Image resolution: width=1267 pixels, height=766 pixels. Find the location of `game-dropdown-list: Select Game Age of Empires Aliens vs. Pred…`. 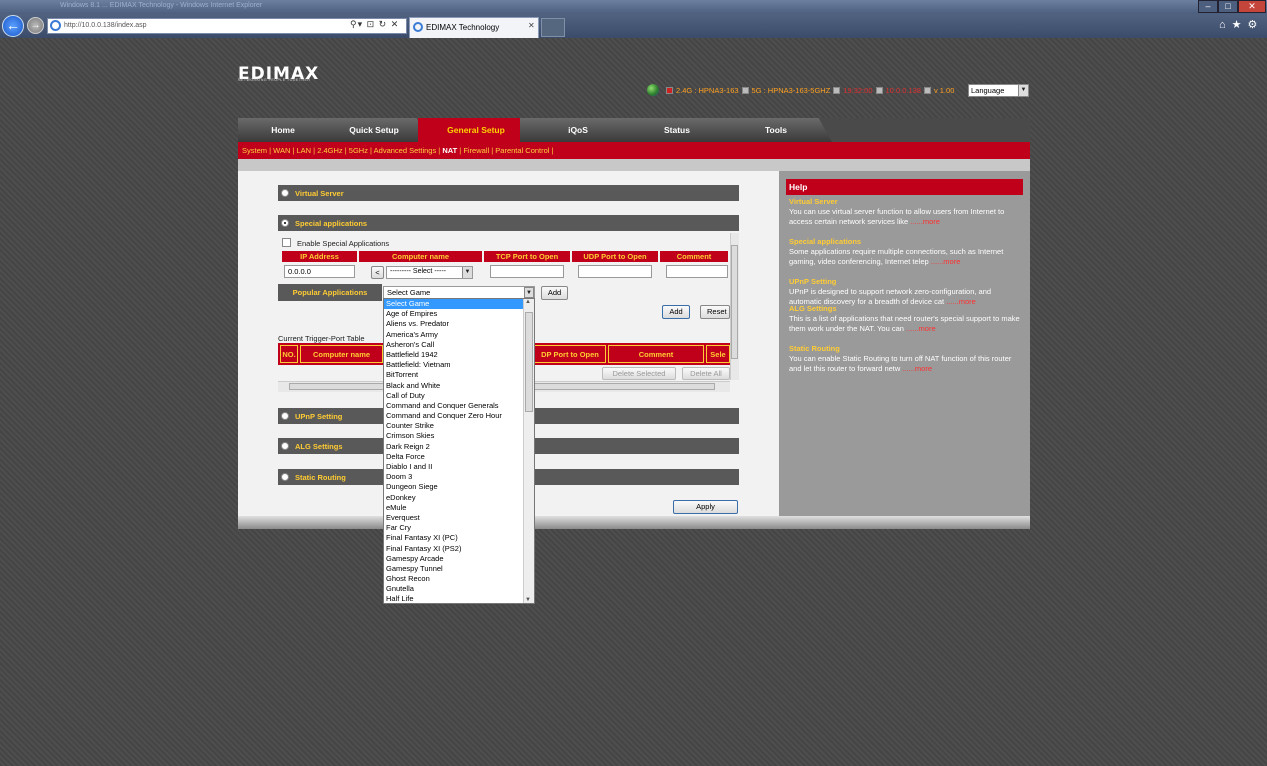

game-dropdown-list: Select Game Age of Empires Aliens vs. Pred… is located at coordinates (459, 451).